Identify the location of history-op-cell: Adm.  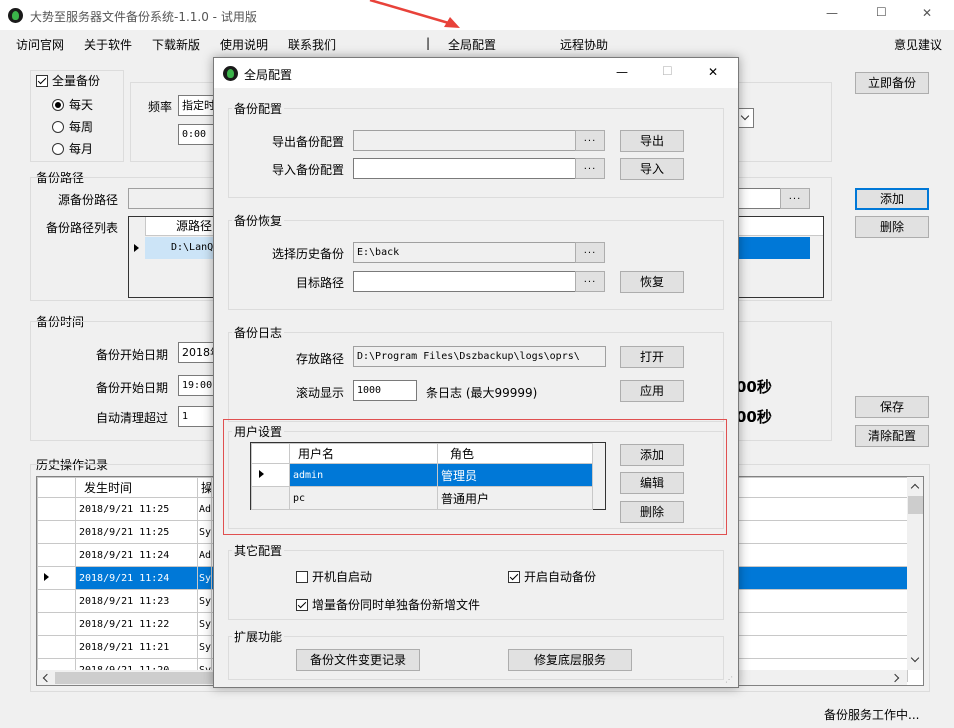
(204, 555).